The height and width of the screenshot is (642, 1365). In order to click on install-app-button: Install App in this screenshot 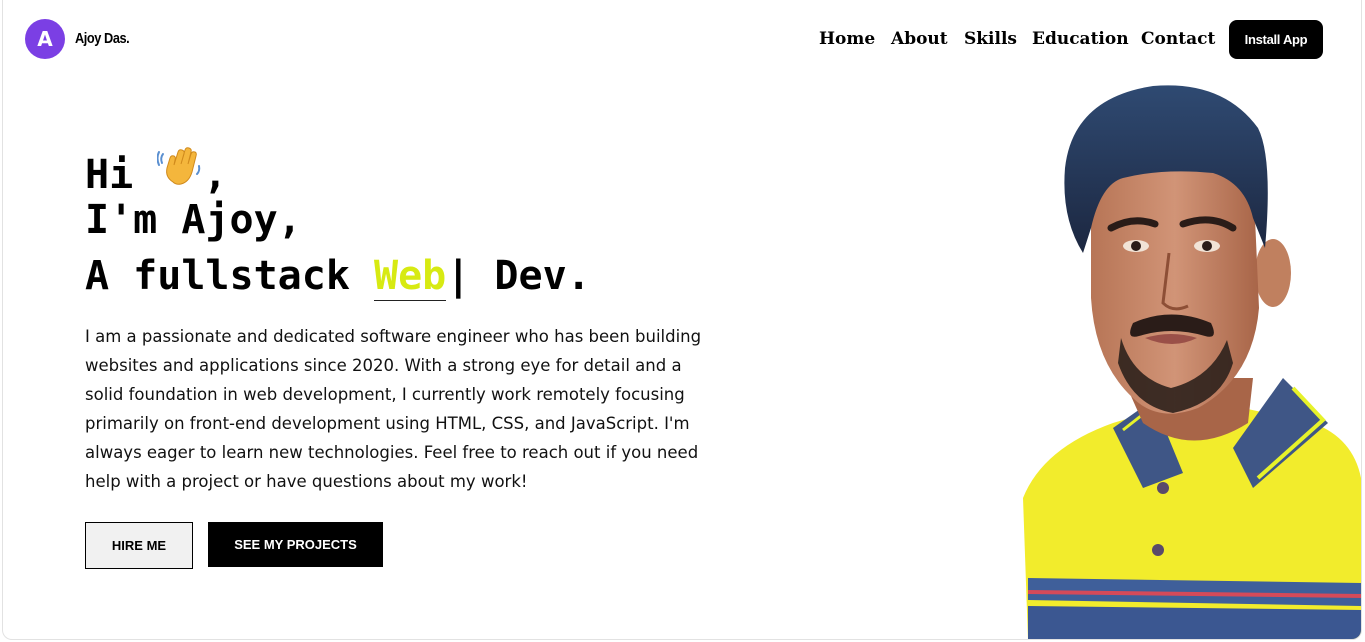, I will do `click(1276, 39)`.